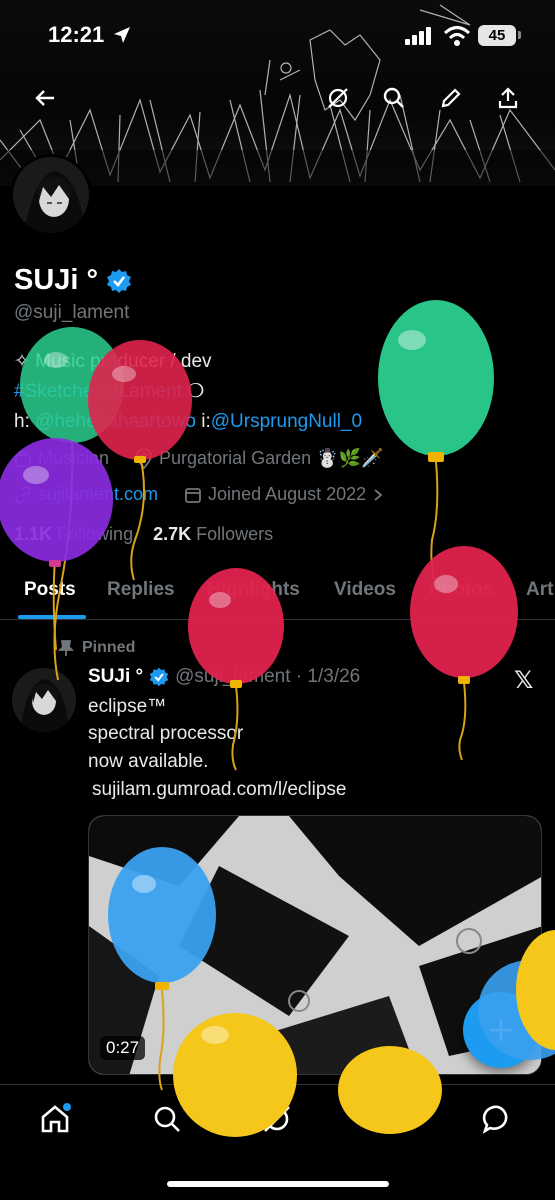  I want to click on arrow-left-icon, so click(44, 98).